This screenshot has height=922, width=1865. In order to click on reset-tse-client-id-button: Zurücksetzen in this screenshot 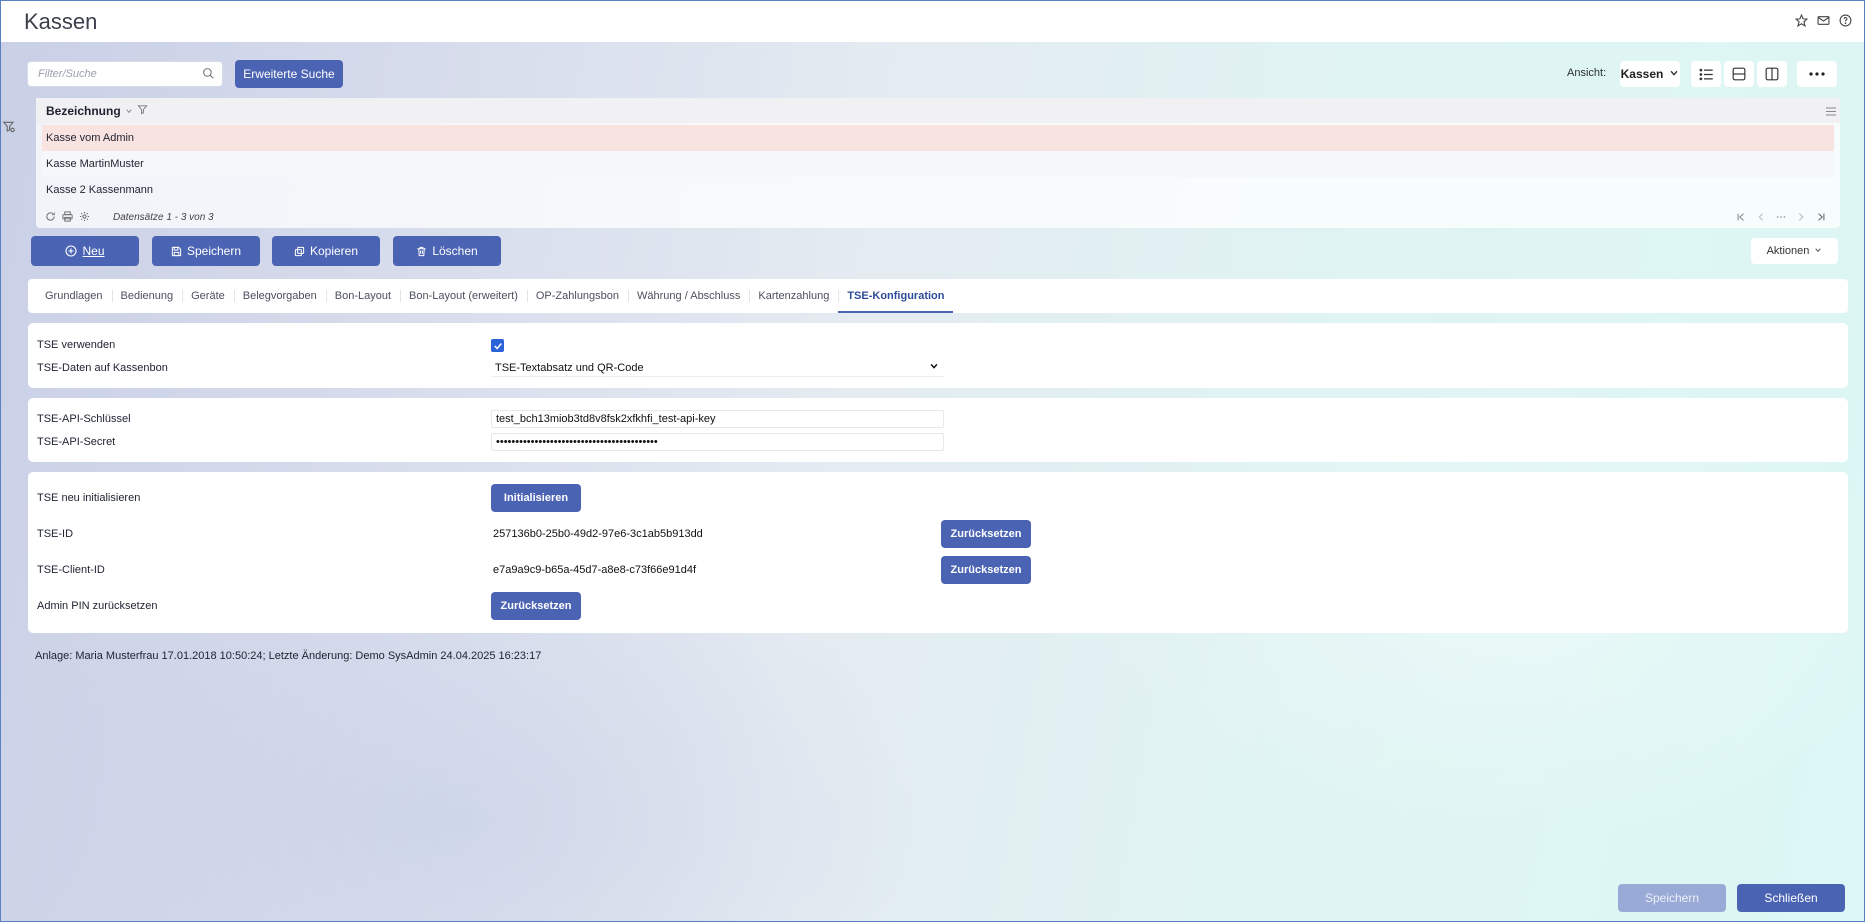, I will do `click(986, 570)`.